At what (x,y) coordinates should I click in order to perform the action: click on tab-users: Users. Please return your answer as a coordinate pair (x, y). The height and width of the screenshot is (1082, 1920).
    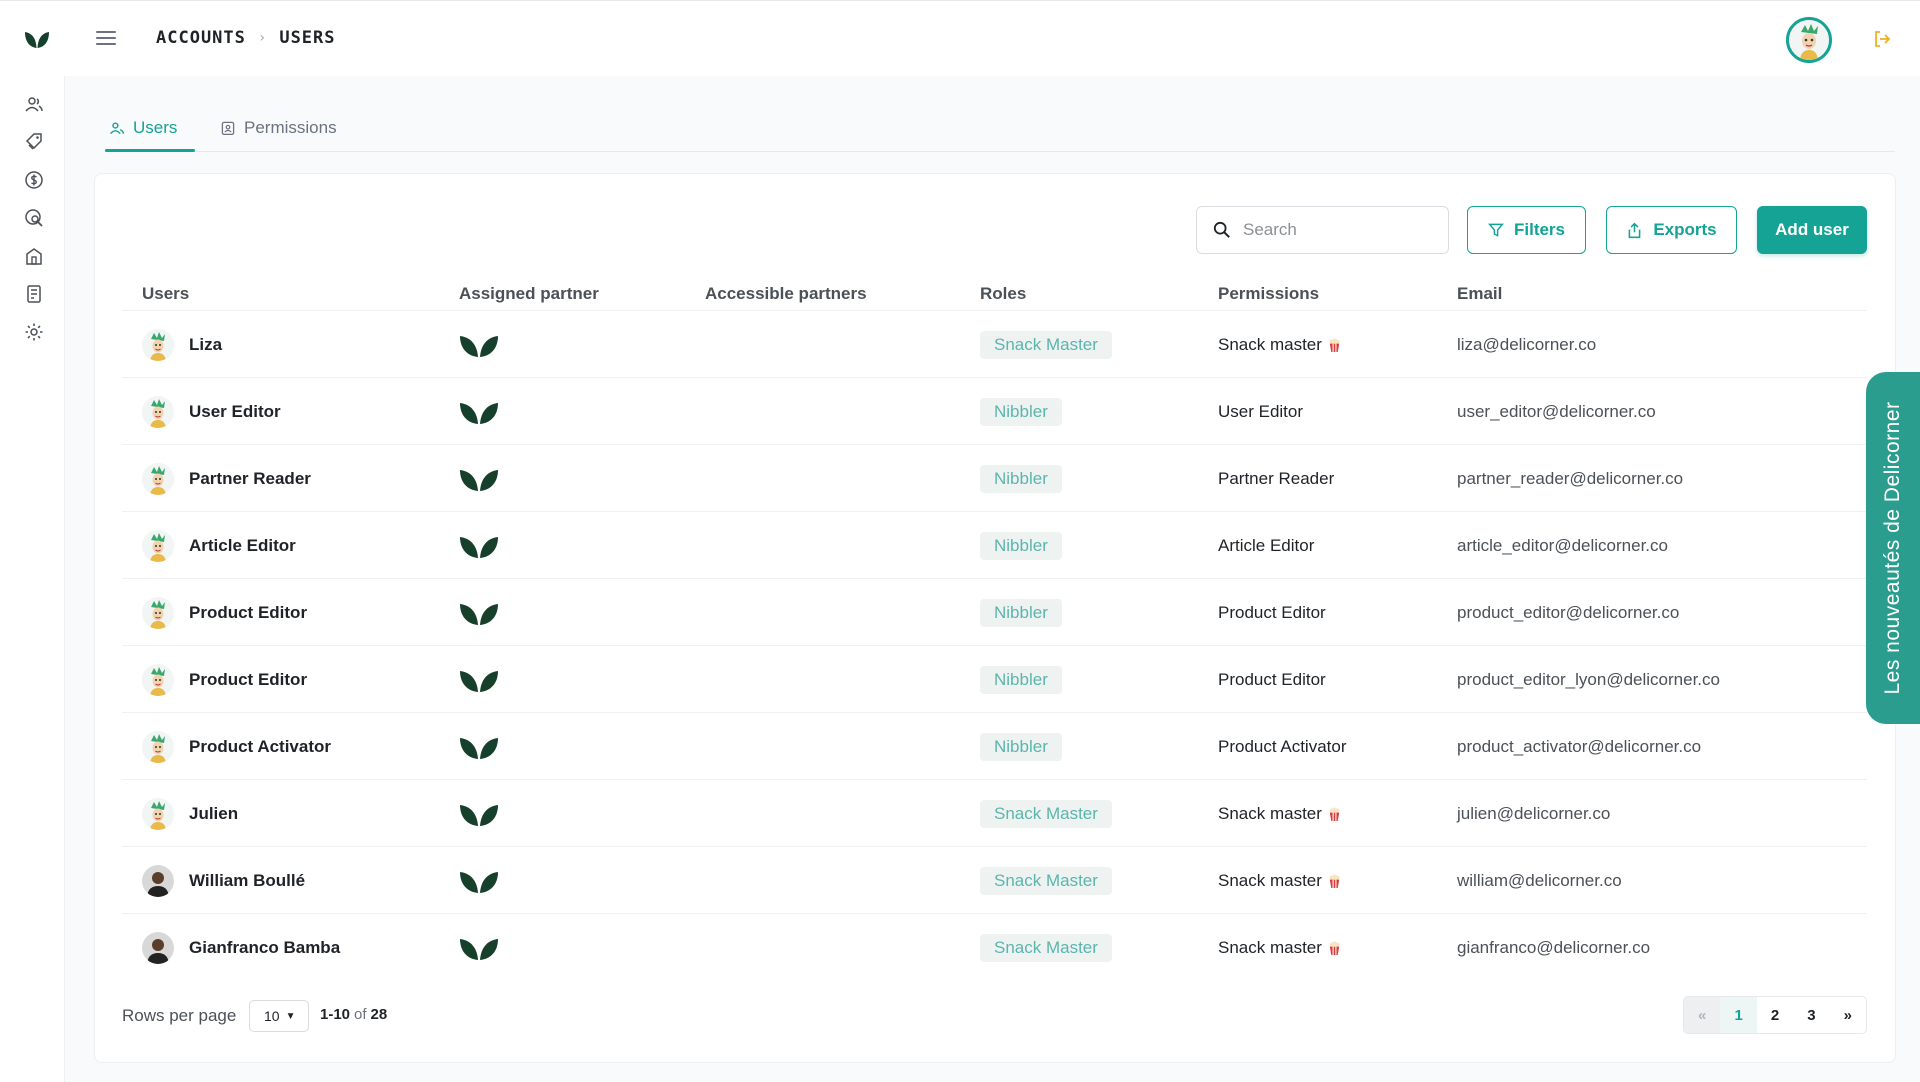
    Looking at the image, I should click on (143, 128).